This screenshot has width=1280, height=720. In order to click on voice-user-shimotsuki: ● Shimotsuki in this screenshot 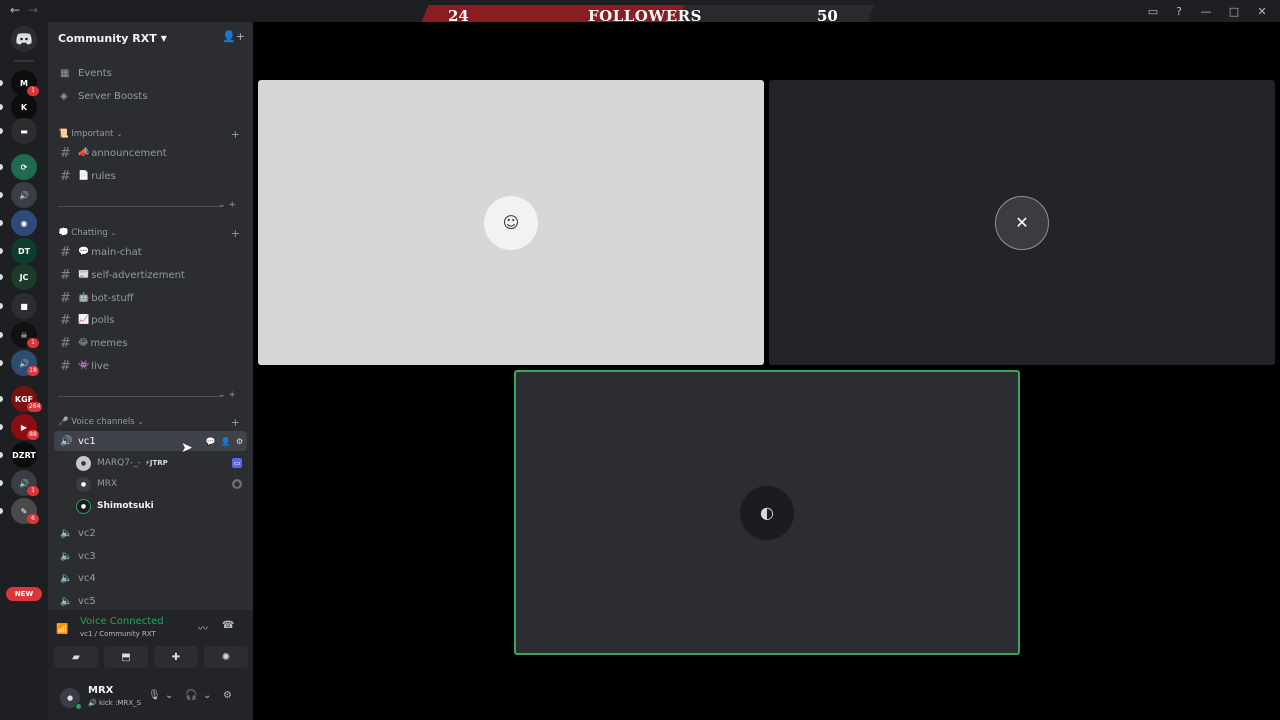, I will do `click(161, 506)`.